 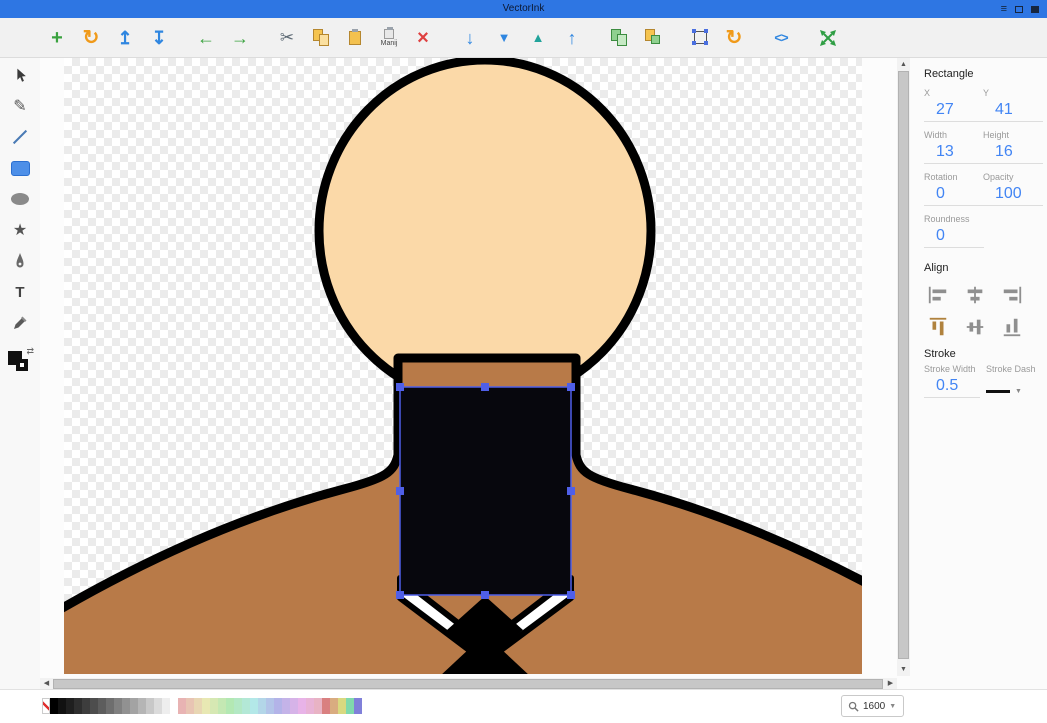 I want to click on select-tool, so click(x=20, y=75).